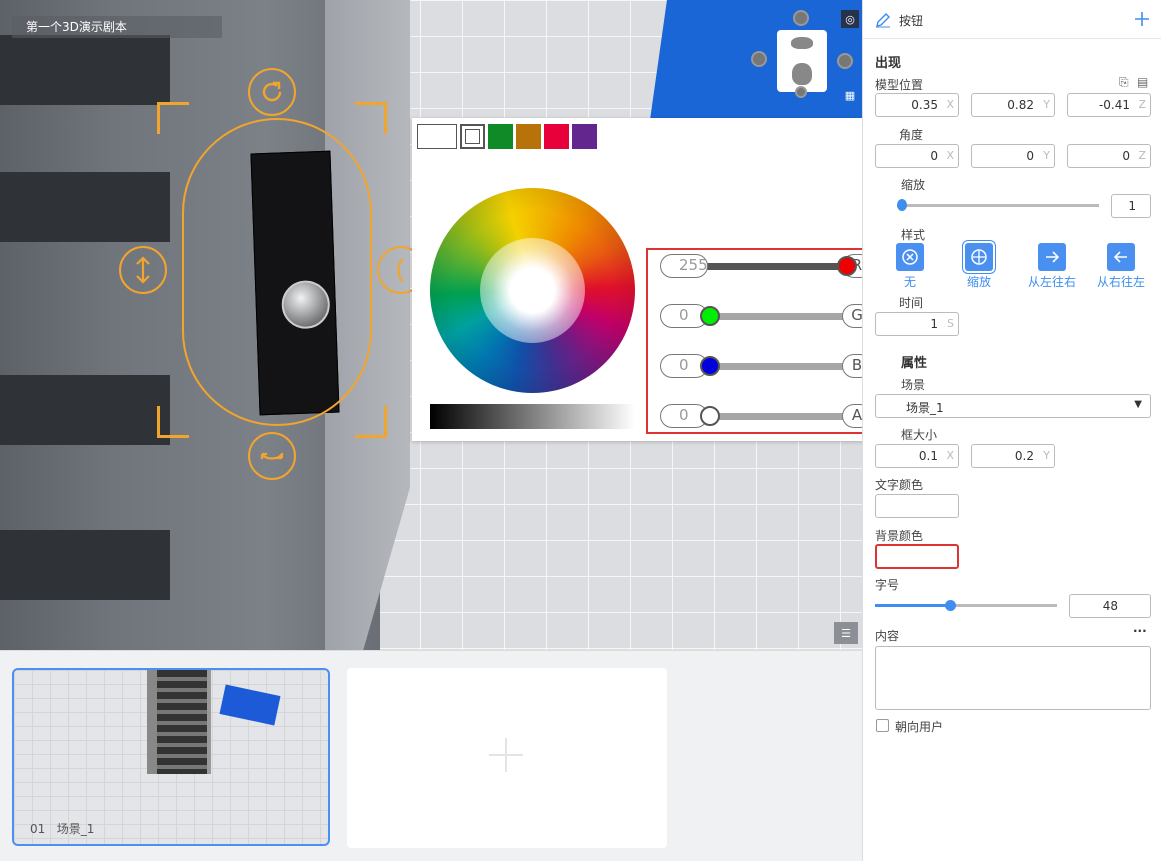 This screenshot has height=861, width=1161. What do you see at coordinates (1140, 631) in the screenshot?
I see `more-icon: ···` at bounding box center [1140, 631].